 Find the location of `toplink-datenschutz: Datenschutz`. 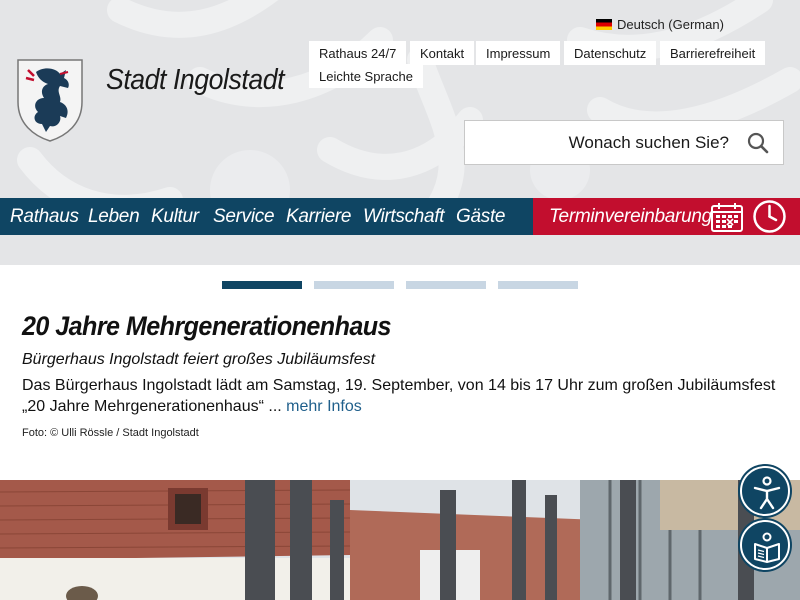

toplink-datenschutz: Datenschutz is located at coordinates (610, 53).